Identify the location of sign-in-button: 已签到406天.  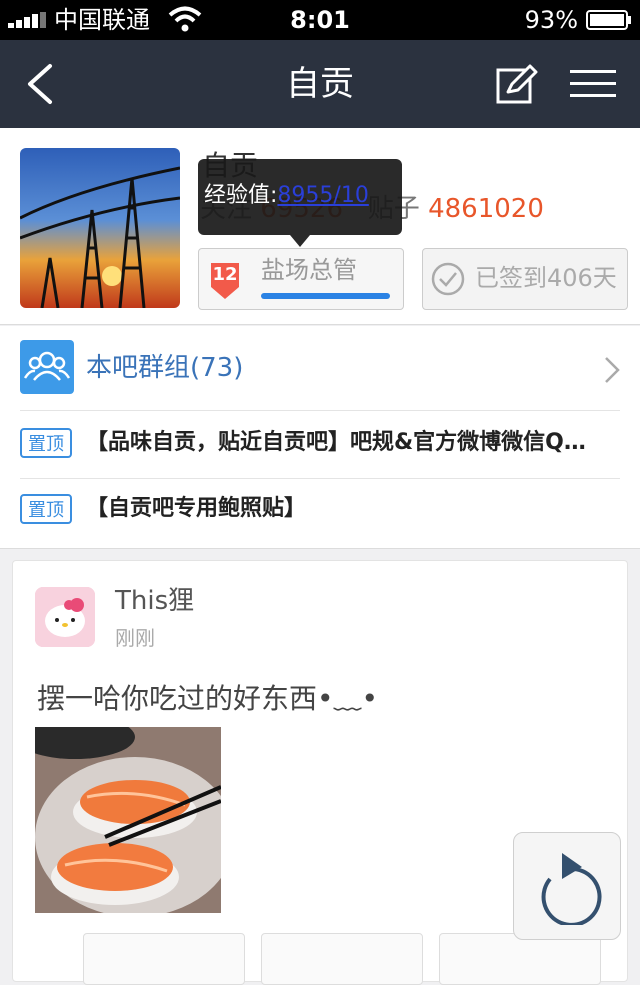
(525, 279).